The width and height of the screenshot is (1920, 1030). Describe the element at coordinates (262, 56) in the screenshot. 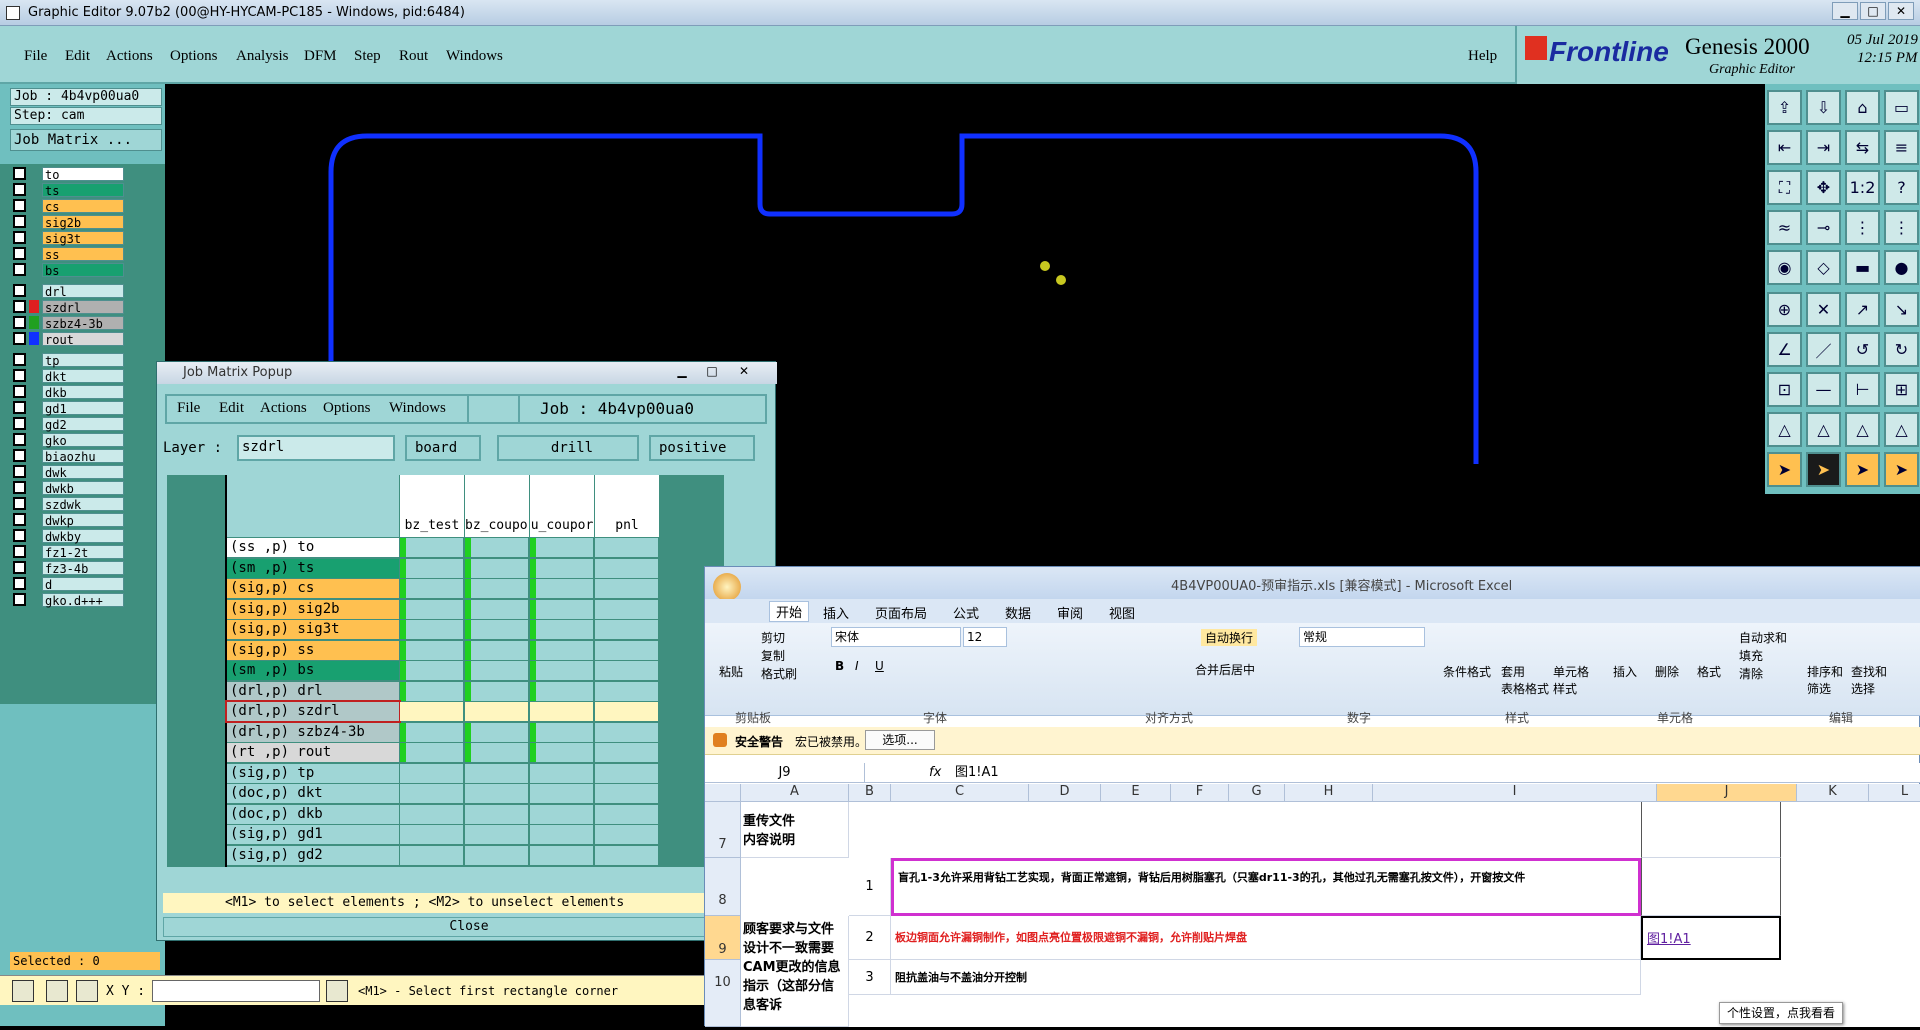

I see `menu-analysis: Analysis` at that location.